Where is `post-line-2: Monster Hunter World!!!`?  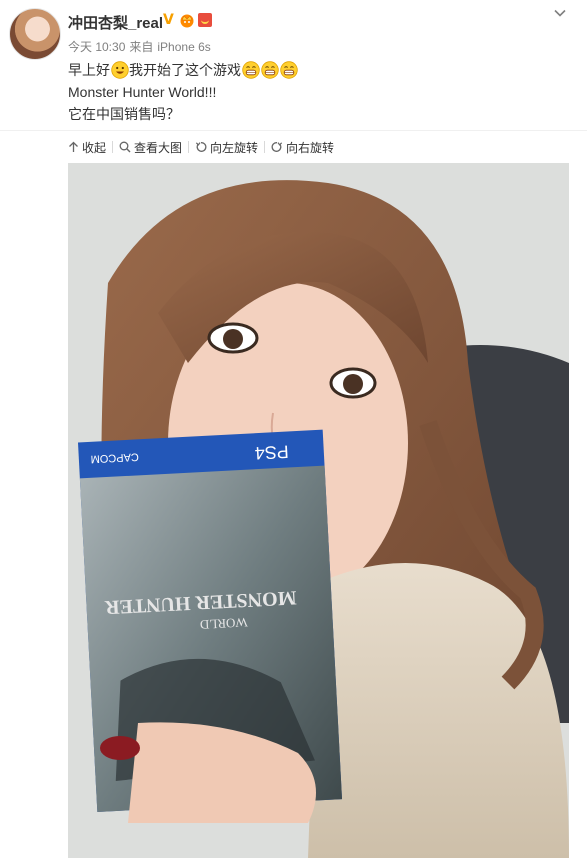 post-line-2: Monster Hunter World!!! is located at coordinates (142, 92).